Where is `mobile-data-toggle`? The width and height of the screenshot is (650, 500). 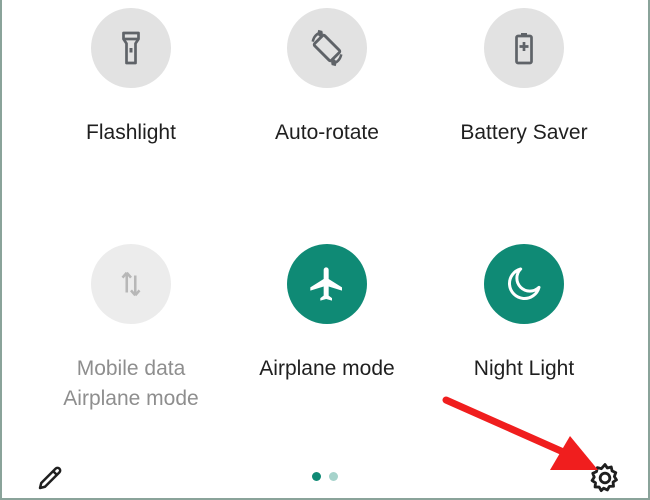
mobile-data-toggle is located at coordinates (131, 284).